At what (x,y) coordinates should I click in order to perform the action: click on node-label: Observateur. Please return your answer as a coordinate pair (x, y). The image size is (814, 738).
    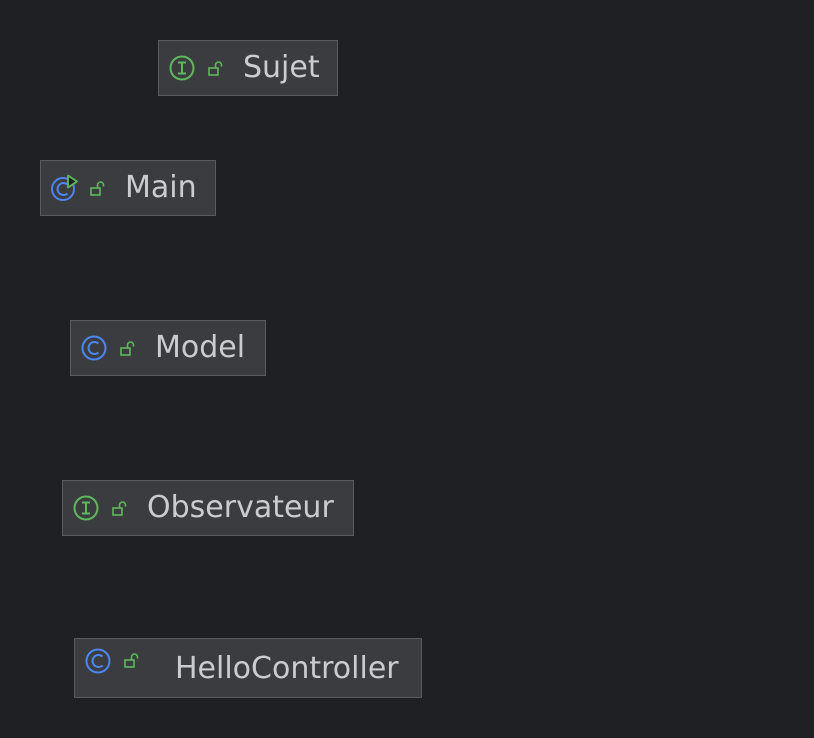
    Looking at the image, I should click on (240, 507).